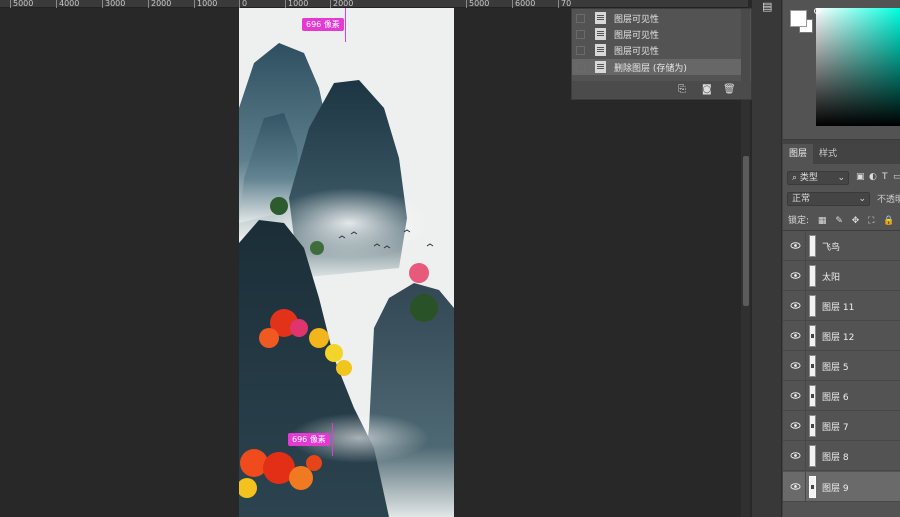  Describe the element at coordinates (729, 89) in the screenshot. I see `trash-icon: 🗑` at that location.